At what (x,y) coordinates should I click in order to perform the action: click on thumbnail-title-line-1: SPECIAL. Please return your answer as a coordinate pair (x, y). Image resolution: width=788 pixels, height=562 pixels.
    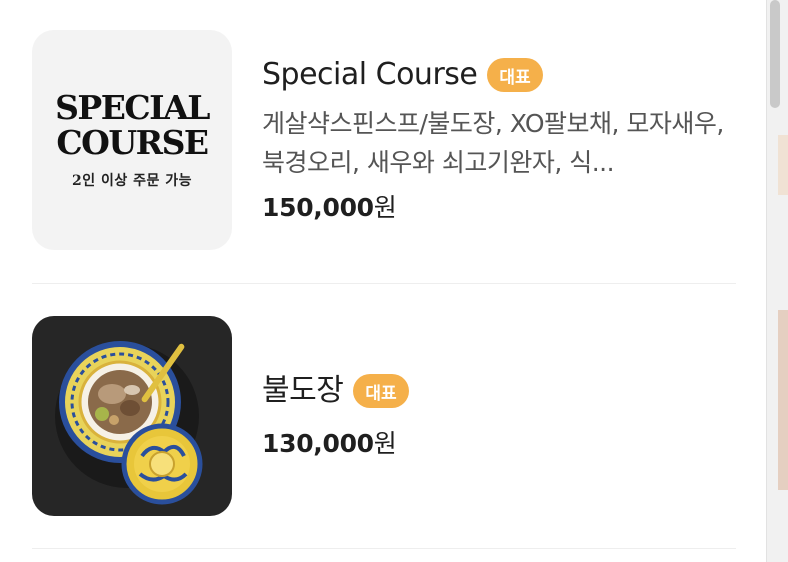
    Looking at the image, I should click on (132, 107).